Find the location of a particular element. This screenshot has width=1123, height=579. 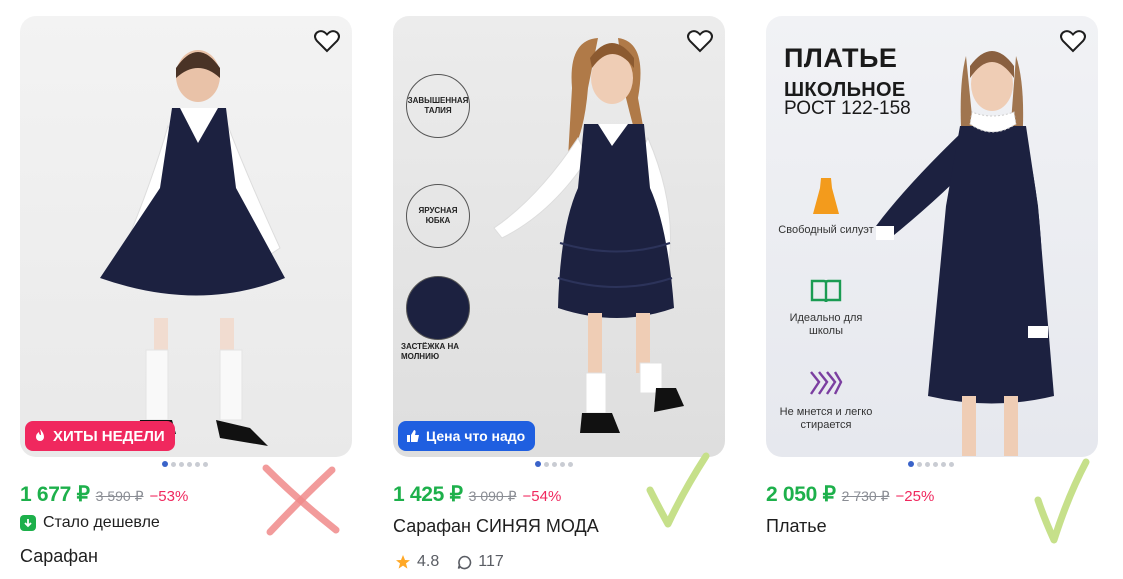

thumbs-up-icon is located at coordinates (413, 436).